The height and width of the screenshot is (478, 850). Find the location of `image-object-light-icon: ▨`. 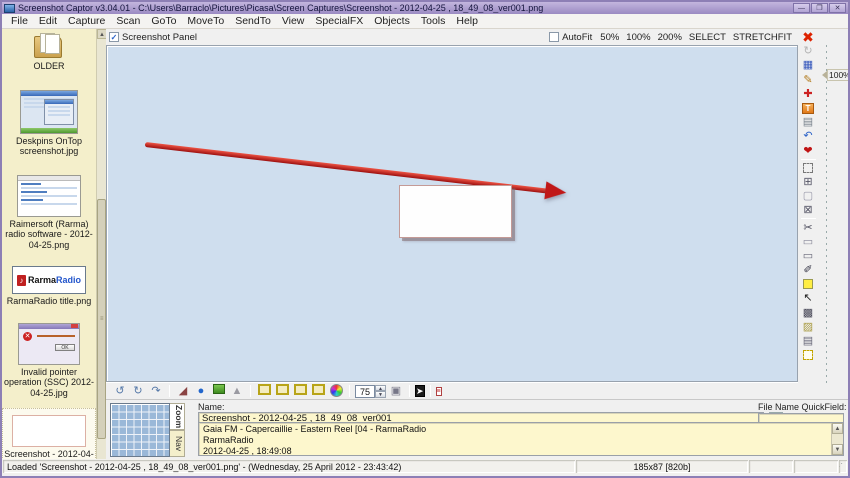

image-object-light-icon: ▨ is located at coordinates (808, 327).